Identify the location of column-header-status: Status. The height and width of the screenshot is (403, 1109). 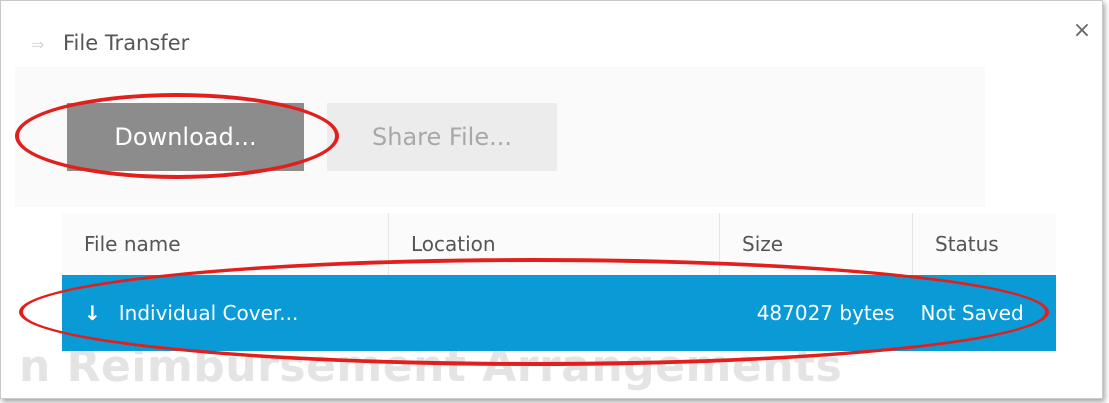
(984, 244).